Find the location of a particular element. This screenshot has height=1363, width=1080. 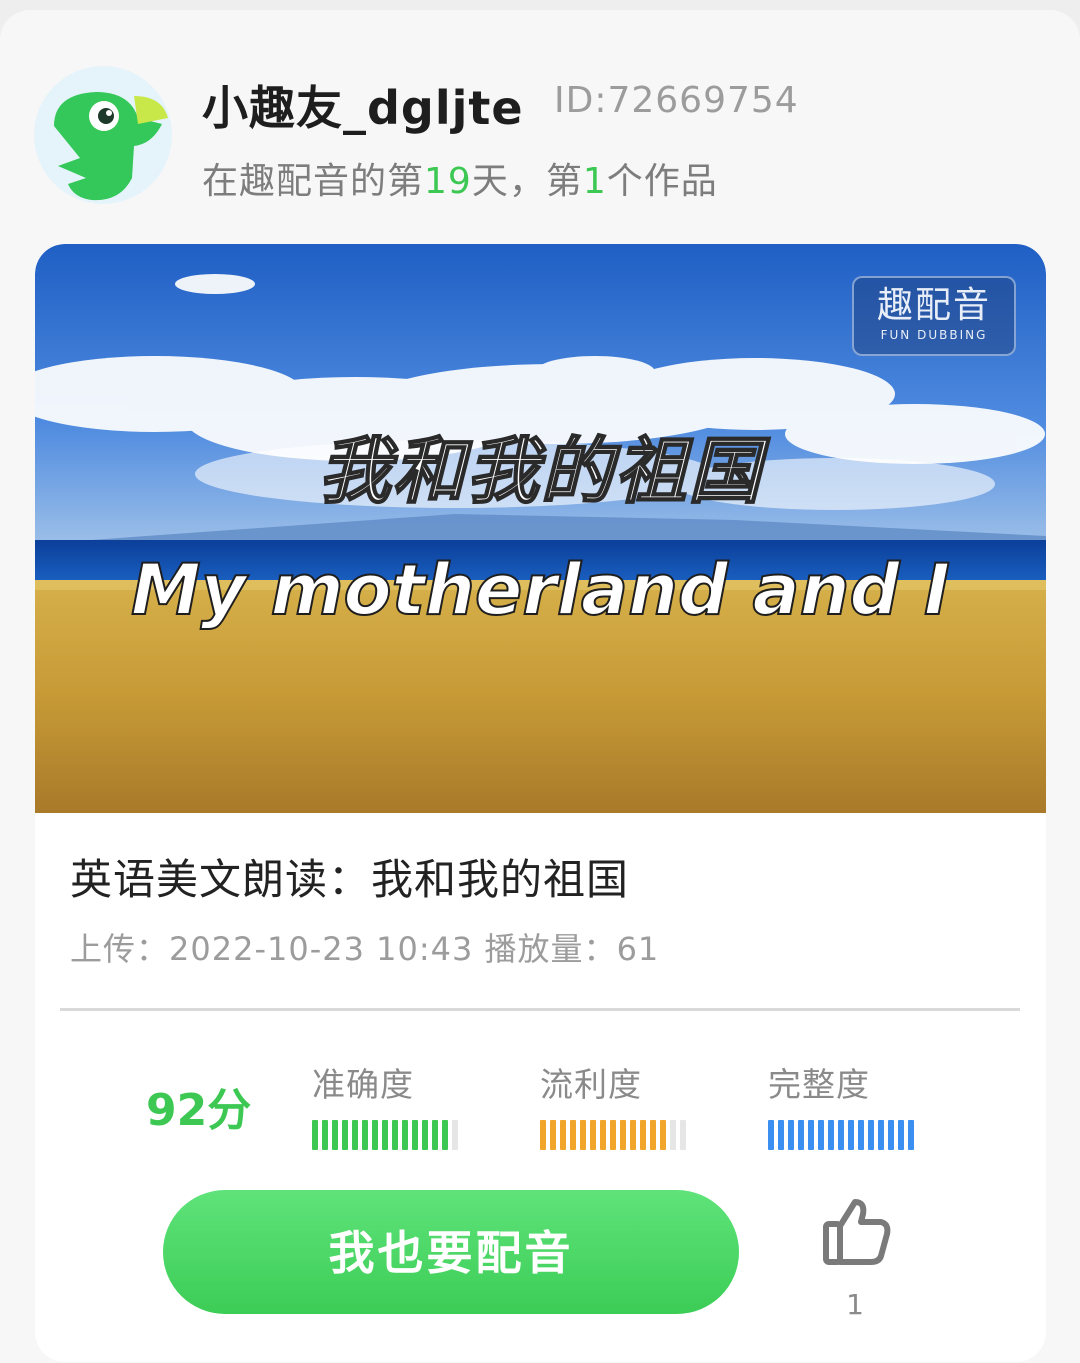

metric-accuracy: 准确度 is located at coordinates (385, 1104).